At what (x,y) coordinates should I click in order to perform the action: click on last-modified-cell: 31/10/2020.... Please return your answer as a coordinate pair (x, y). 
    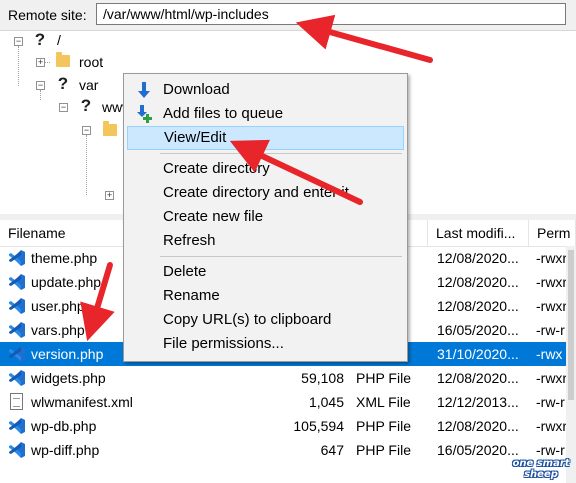
    Looking at the image, I should click on (478, 354).